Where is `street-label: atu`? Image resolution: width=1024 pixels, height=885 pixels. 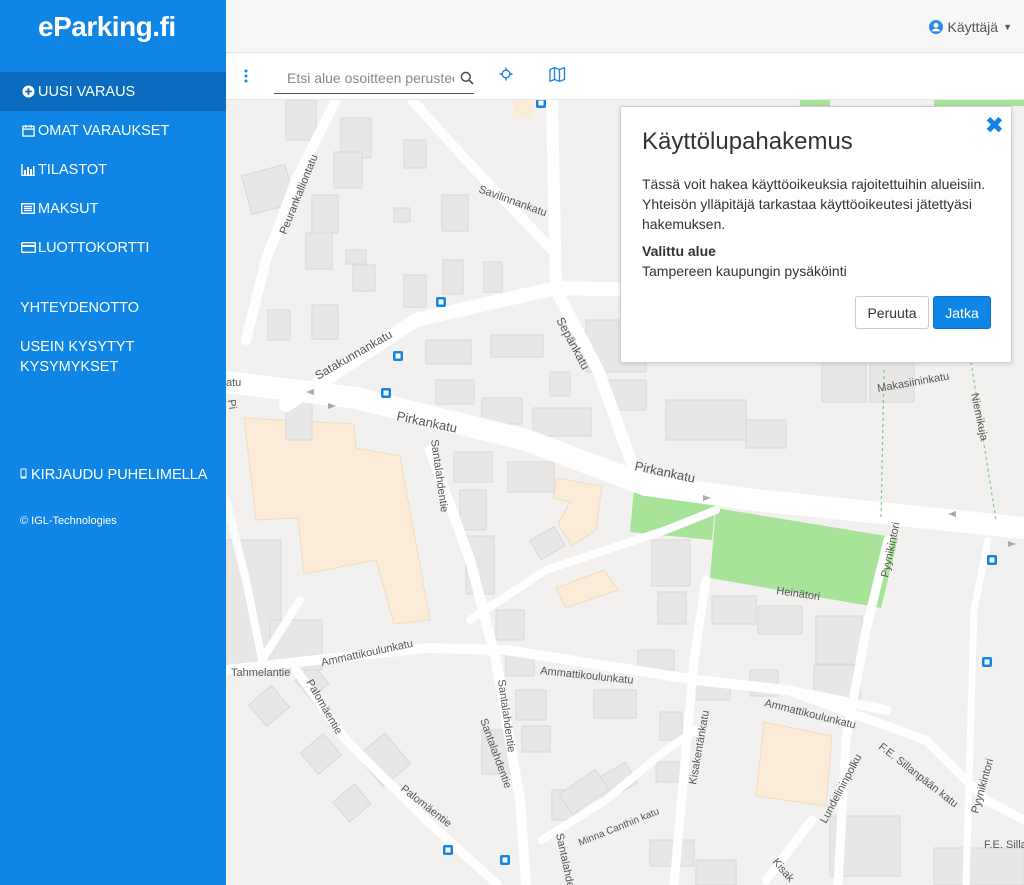
street-label: atu is located at coordinates (233, 383).